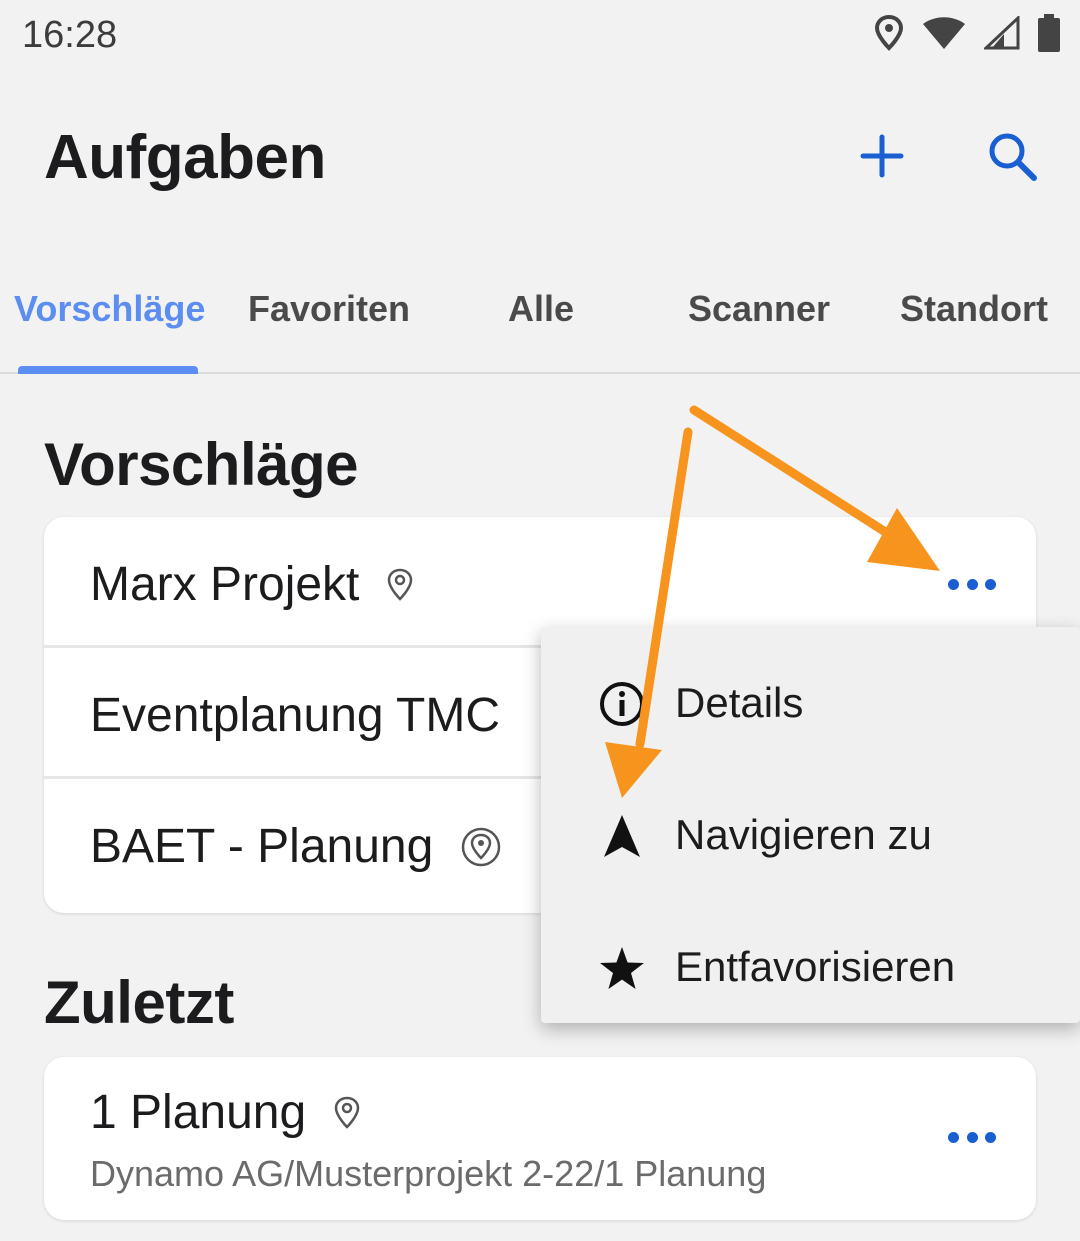 The image size is (1080, 1241). I want to click on tab-standort: Standort, so click(974, 309).